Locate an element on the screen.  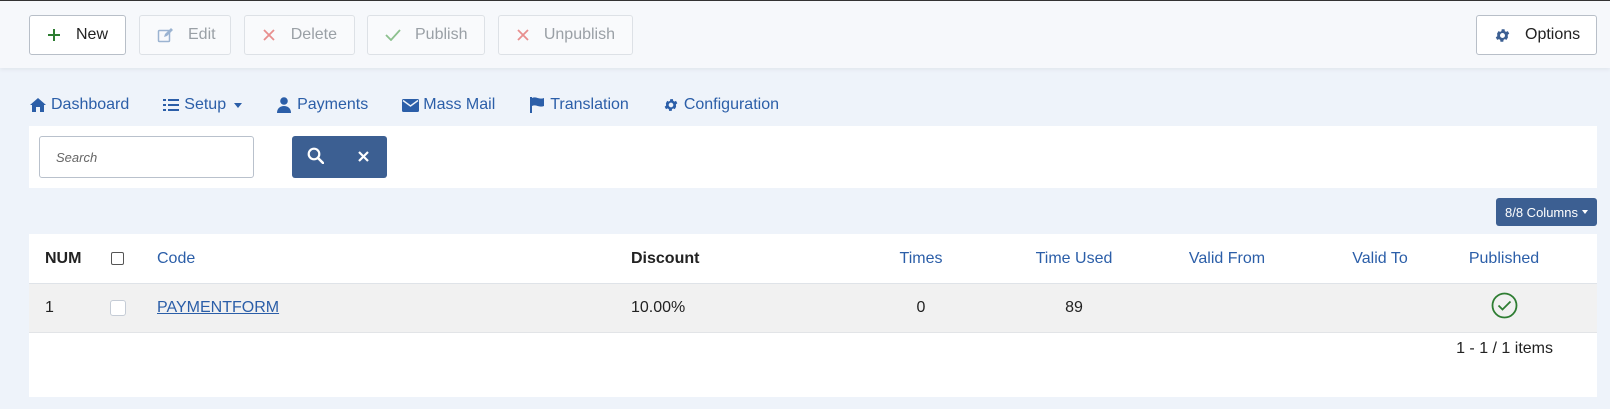
row-times: 0 is located at coordinates (921, 307).